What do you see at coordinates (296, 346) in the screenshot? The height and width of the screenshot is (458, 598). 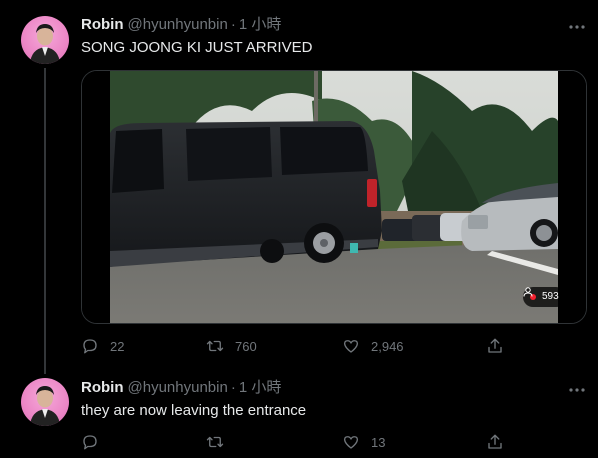 I see `tweet-actions: 22 760 2,946` at bounding box center [296, 346].